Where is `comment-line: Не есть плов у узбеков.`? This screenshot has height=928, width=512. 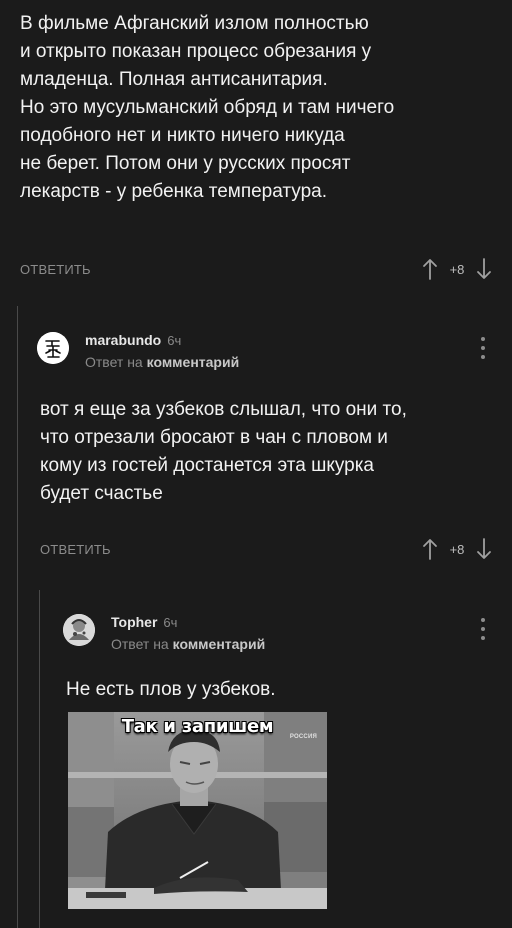
comment-line: Не есть плов у узбеков. is located at coordinates (171, 689).